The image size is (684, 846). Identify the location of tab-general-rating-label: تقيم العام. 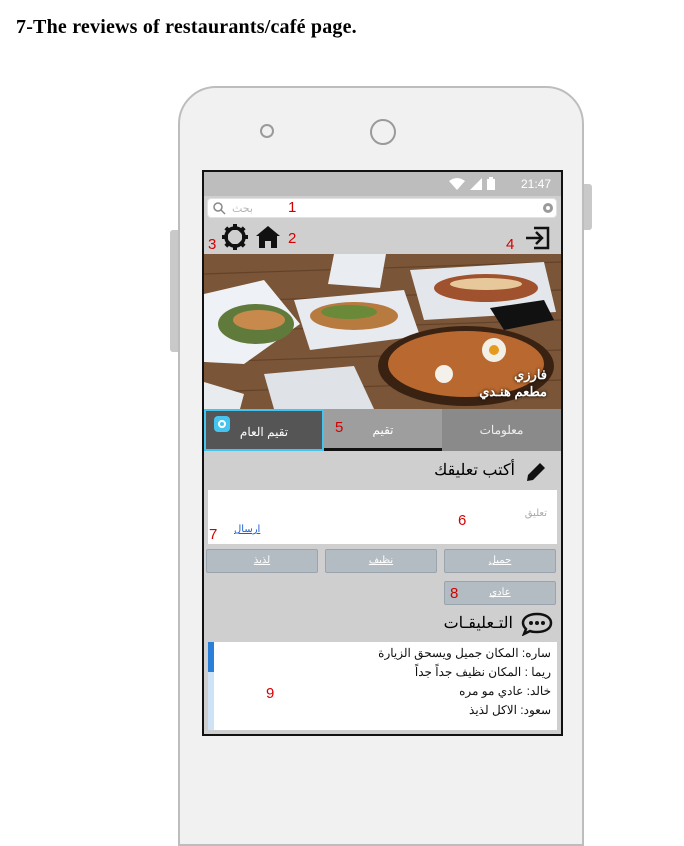
(264, 432).